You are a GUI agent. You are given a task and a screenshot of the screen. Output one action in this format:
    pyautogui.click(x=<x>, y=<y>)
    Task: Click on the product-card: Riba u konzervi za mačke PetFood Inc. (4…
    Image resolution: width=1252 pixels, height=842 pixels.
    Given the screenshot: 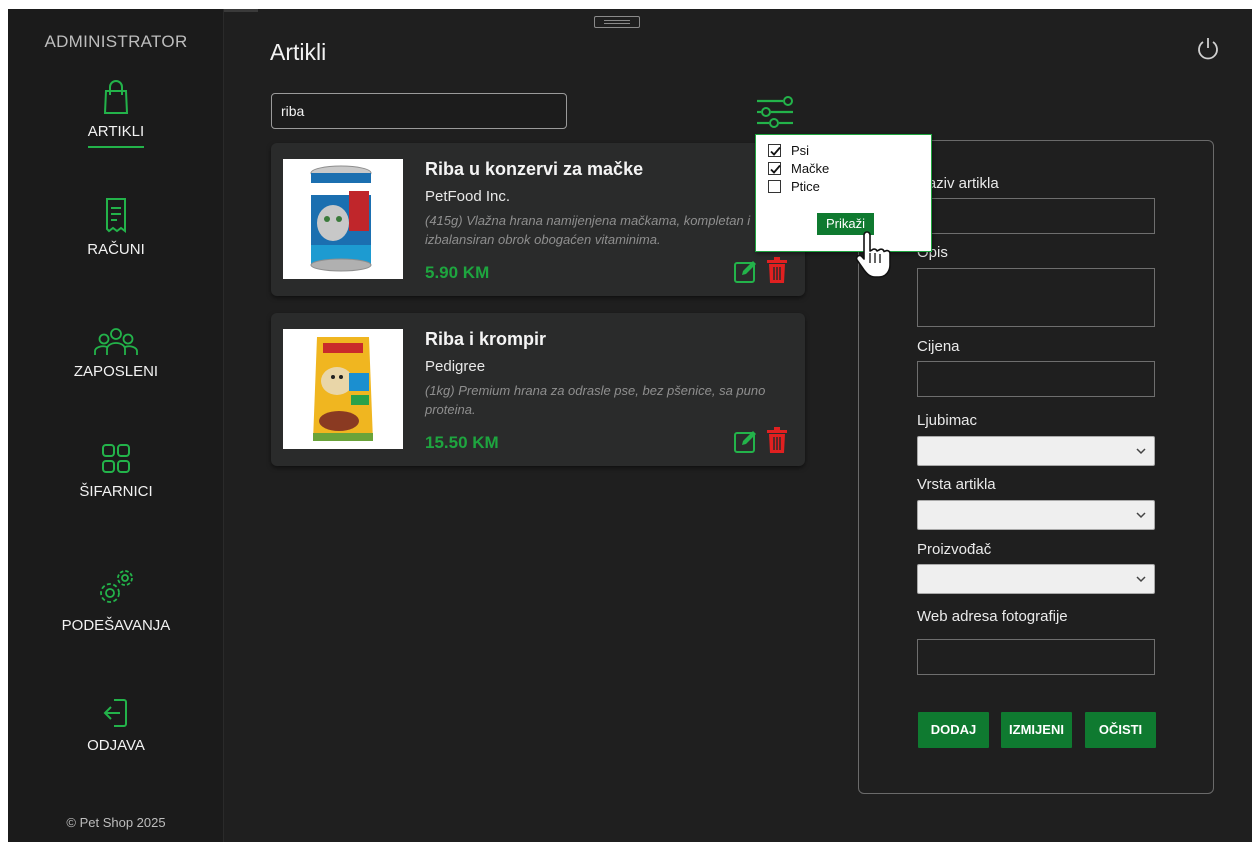 What is the action you would take?
    pyautogui.click(x=538, y=219)
    